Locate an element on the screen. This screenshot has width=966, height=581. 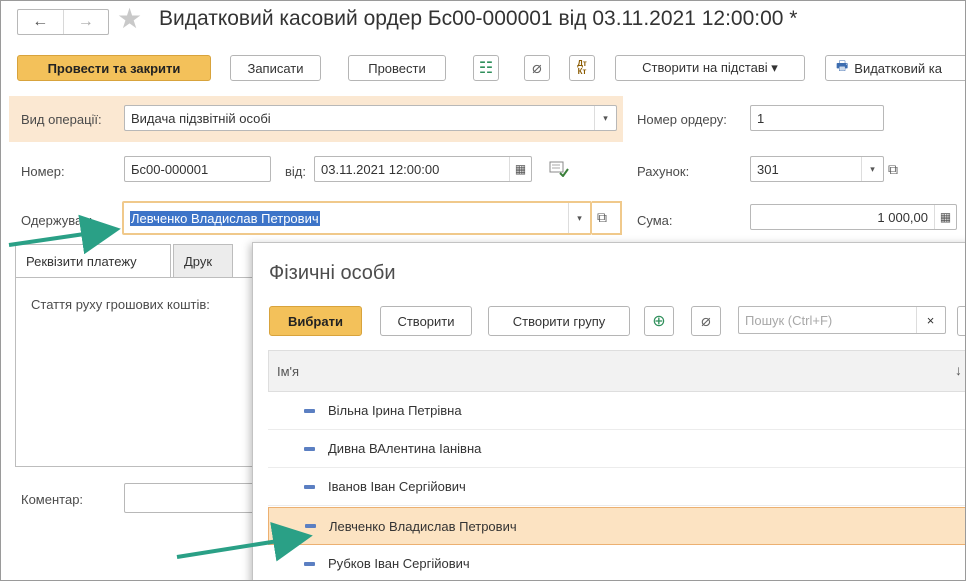
arrow-to-recipient is located at coordinates (64, 234).